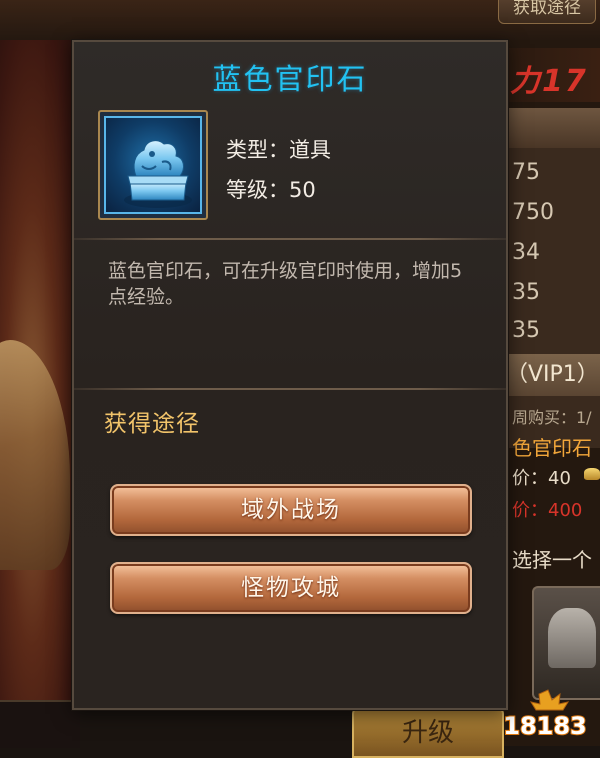 This screenshot has height=758, width=600. I want to click on acquire-way-tab: 获取途径, so click(547, 12).